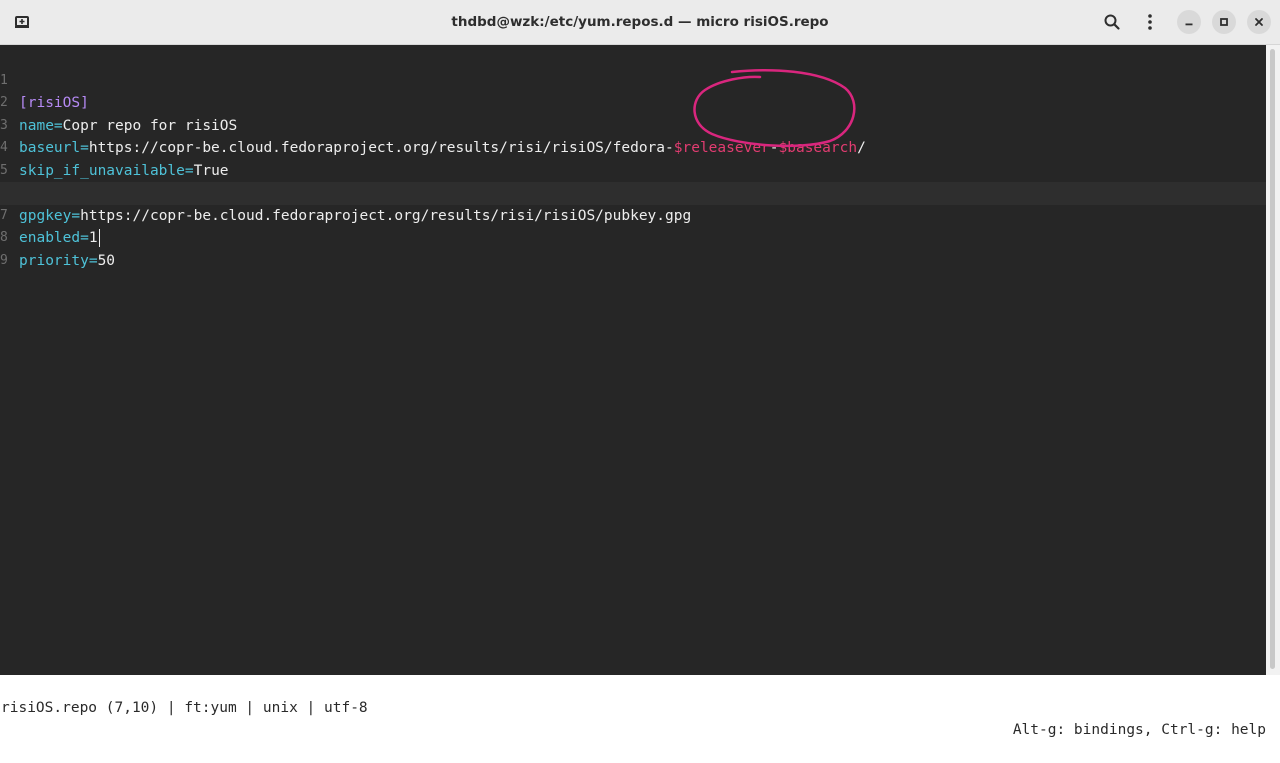 This screenshot has height=763, width=1280. I want to click on minimize-icon, so click(1189, 22).